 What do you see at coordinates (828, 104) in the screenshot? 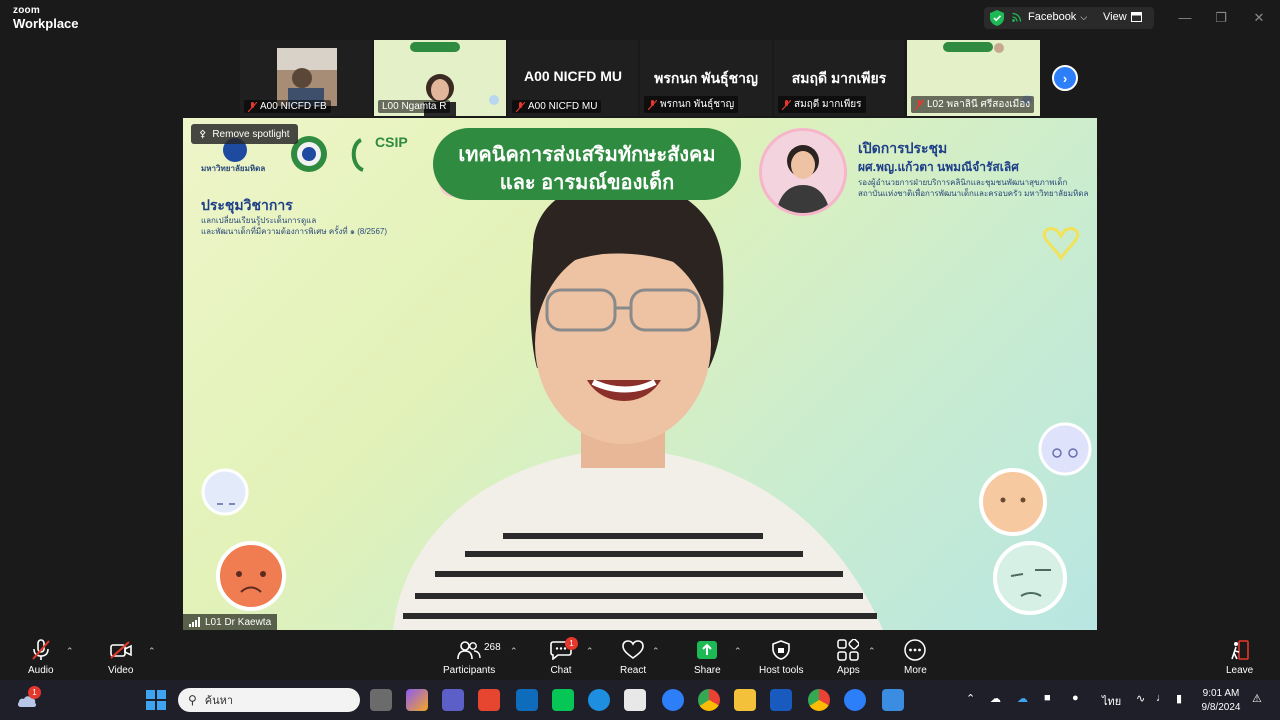
I see `thumbnail-name: สมฤดี มากเพียร` at bounding box center [828, 104].